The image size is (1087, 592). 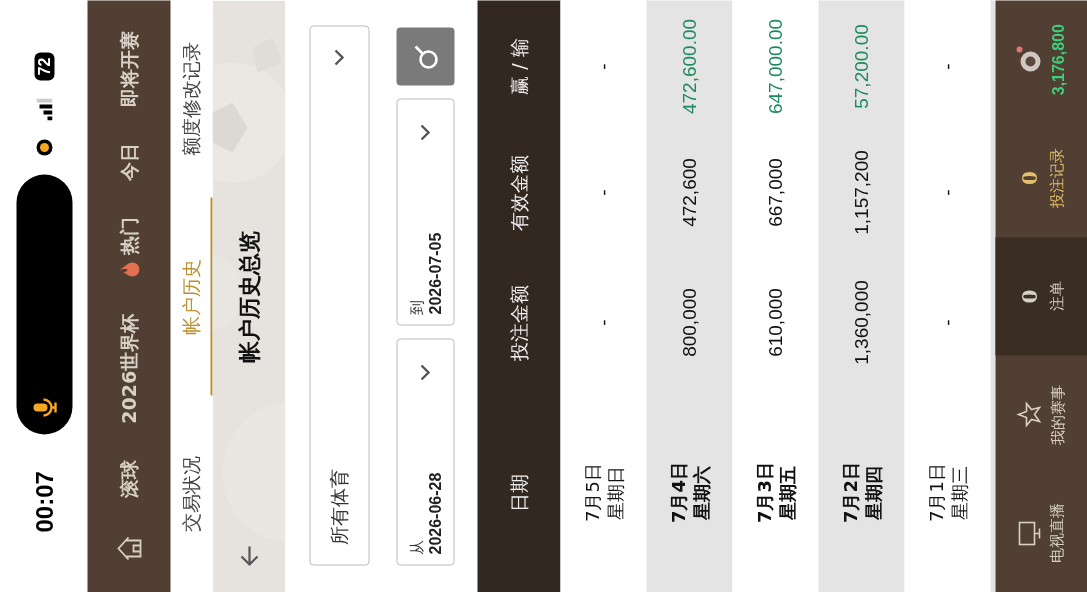 I want to click on weekday-cell-text: 星期四, so click(x=872, y=492).